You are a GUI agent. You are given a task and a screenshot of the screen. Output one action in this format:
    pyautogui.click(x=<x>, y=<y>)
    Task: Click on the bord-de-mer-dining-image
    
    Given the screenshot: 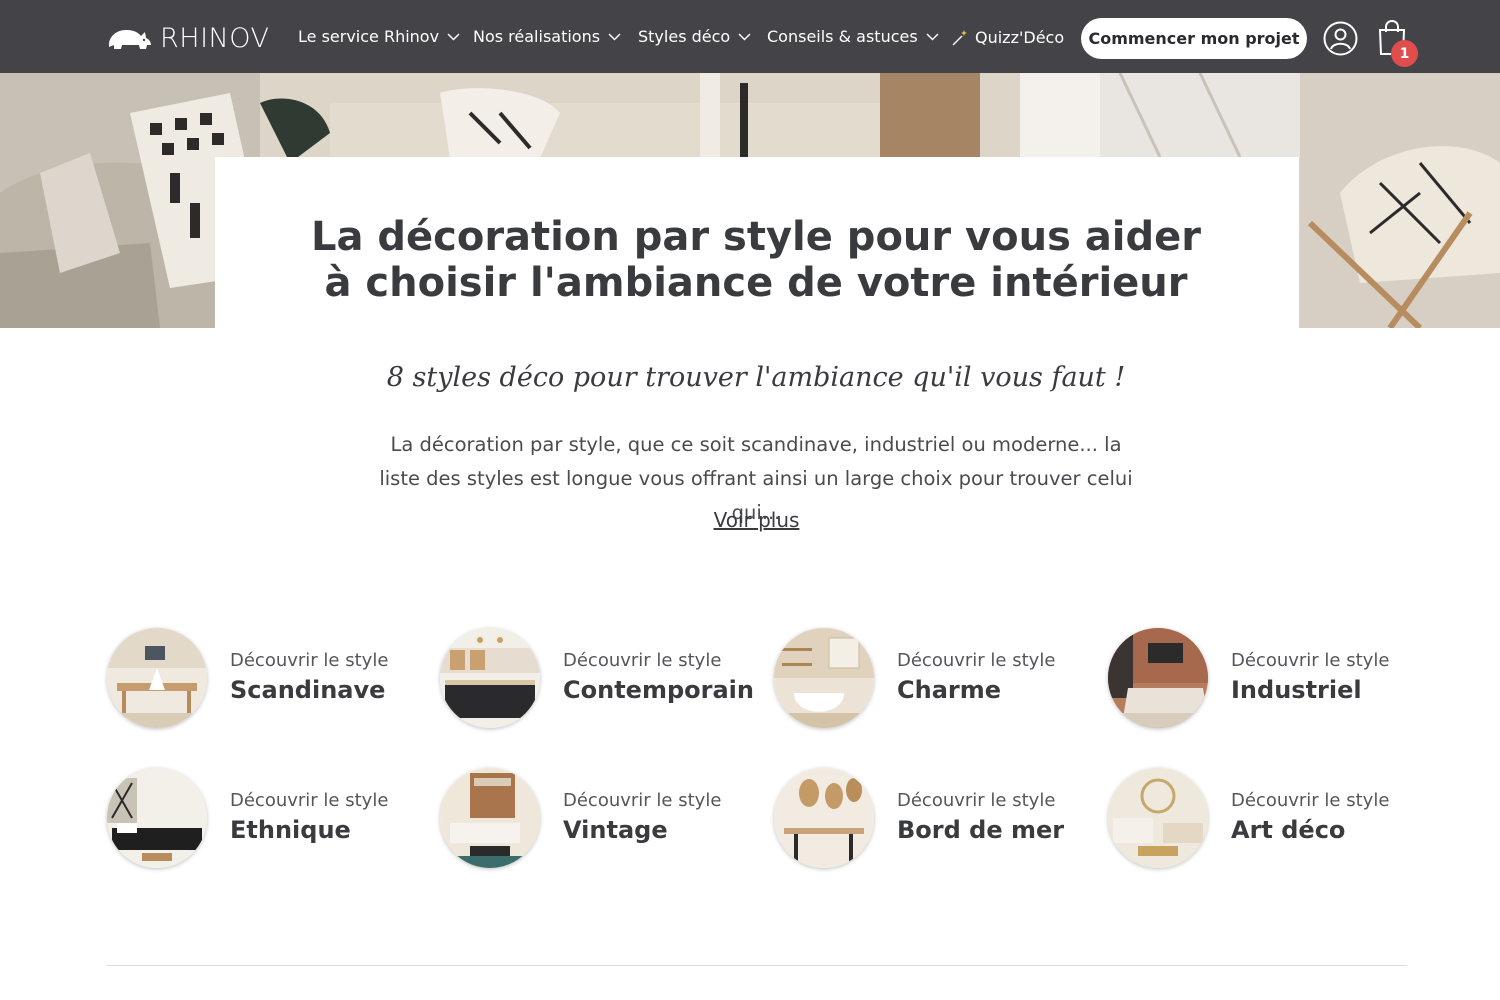 What is the action you would take?
    pyautogui.click(x=824, y=818)
    